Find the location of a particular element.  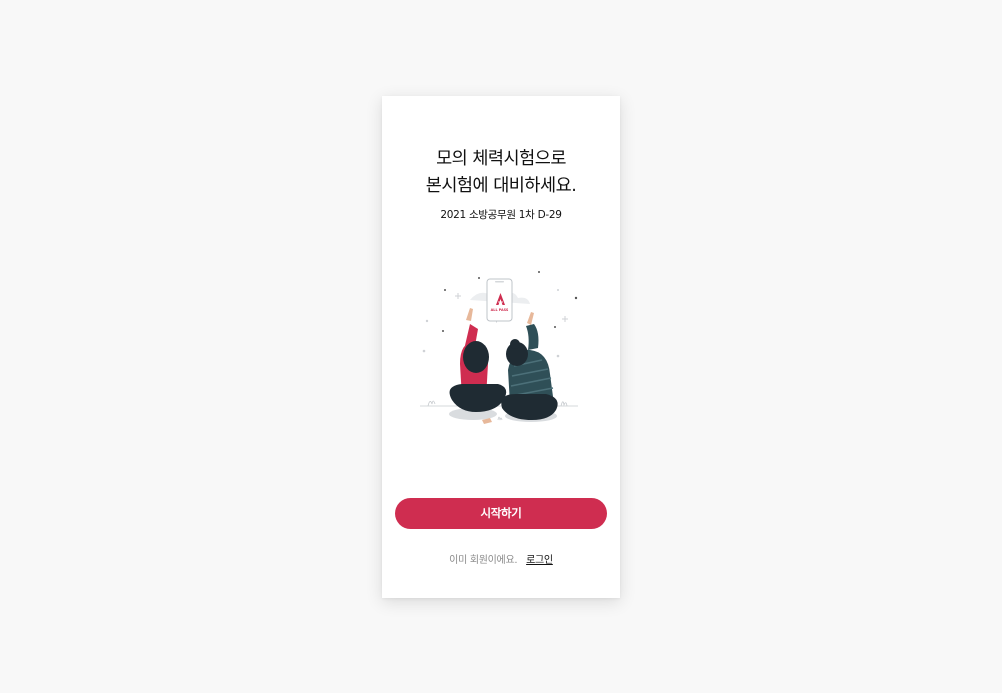

start-button: 시작하기 is located at coordinates (501, 513).